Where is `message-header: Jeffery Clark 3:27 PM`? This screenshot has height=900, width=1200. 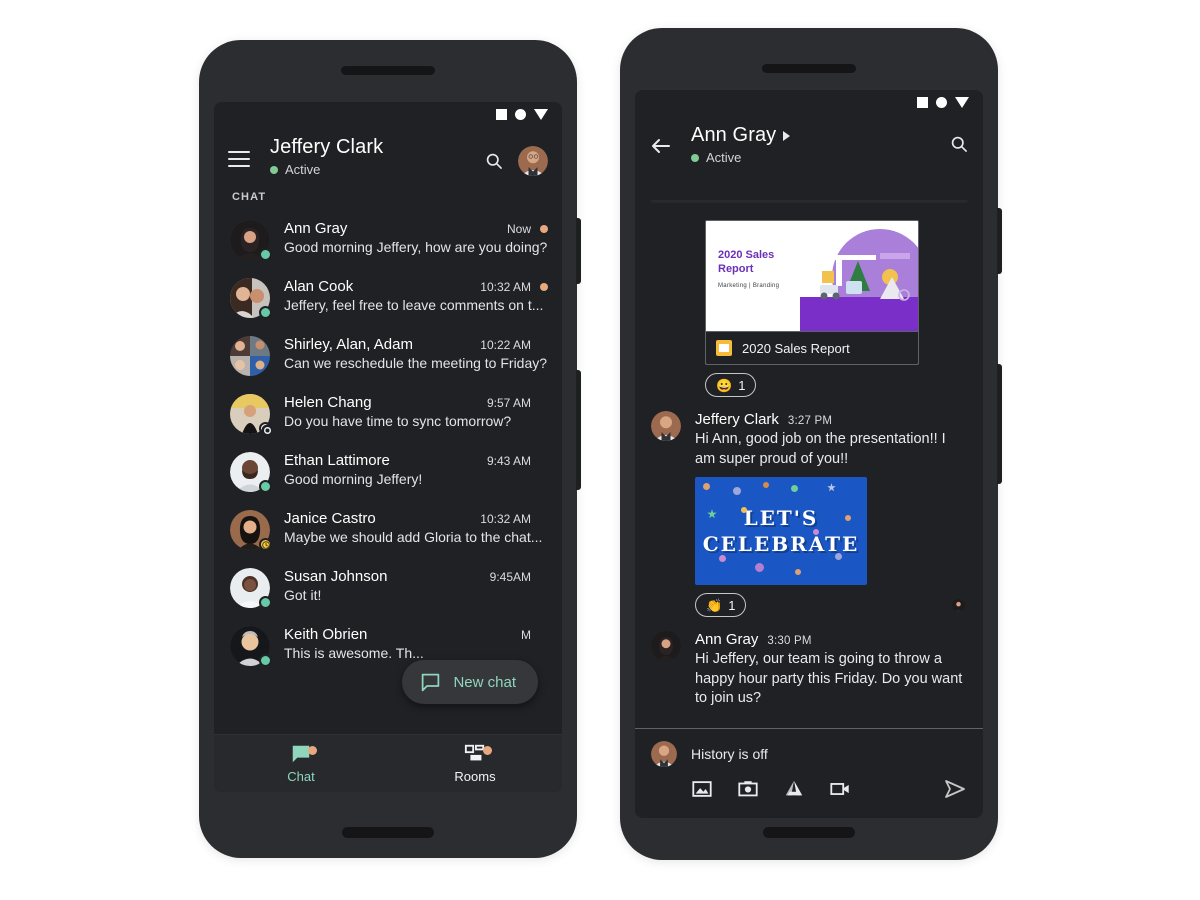
message-header: Jeffery Clark 3:27 PM is located at coordinates (831, 419).